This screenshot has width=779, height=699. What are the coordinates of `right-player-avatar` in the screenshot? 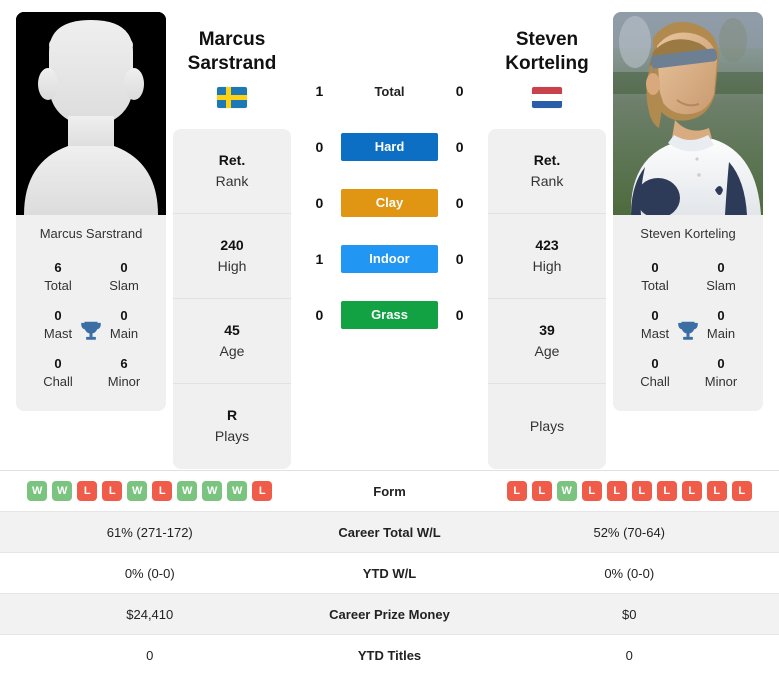 It's located at (688, 115).